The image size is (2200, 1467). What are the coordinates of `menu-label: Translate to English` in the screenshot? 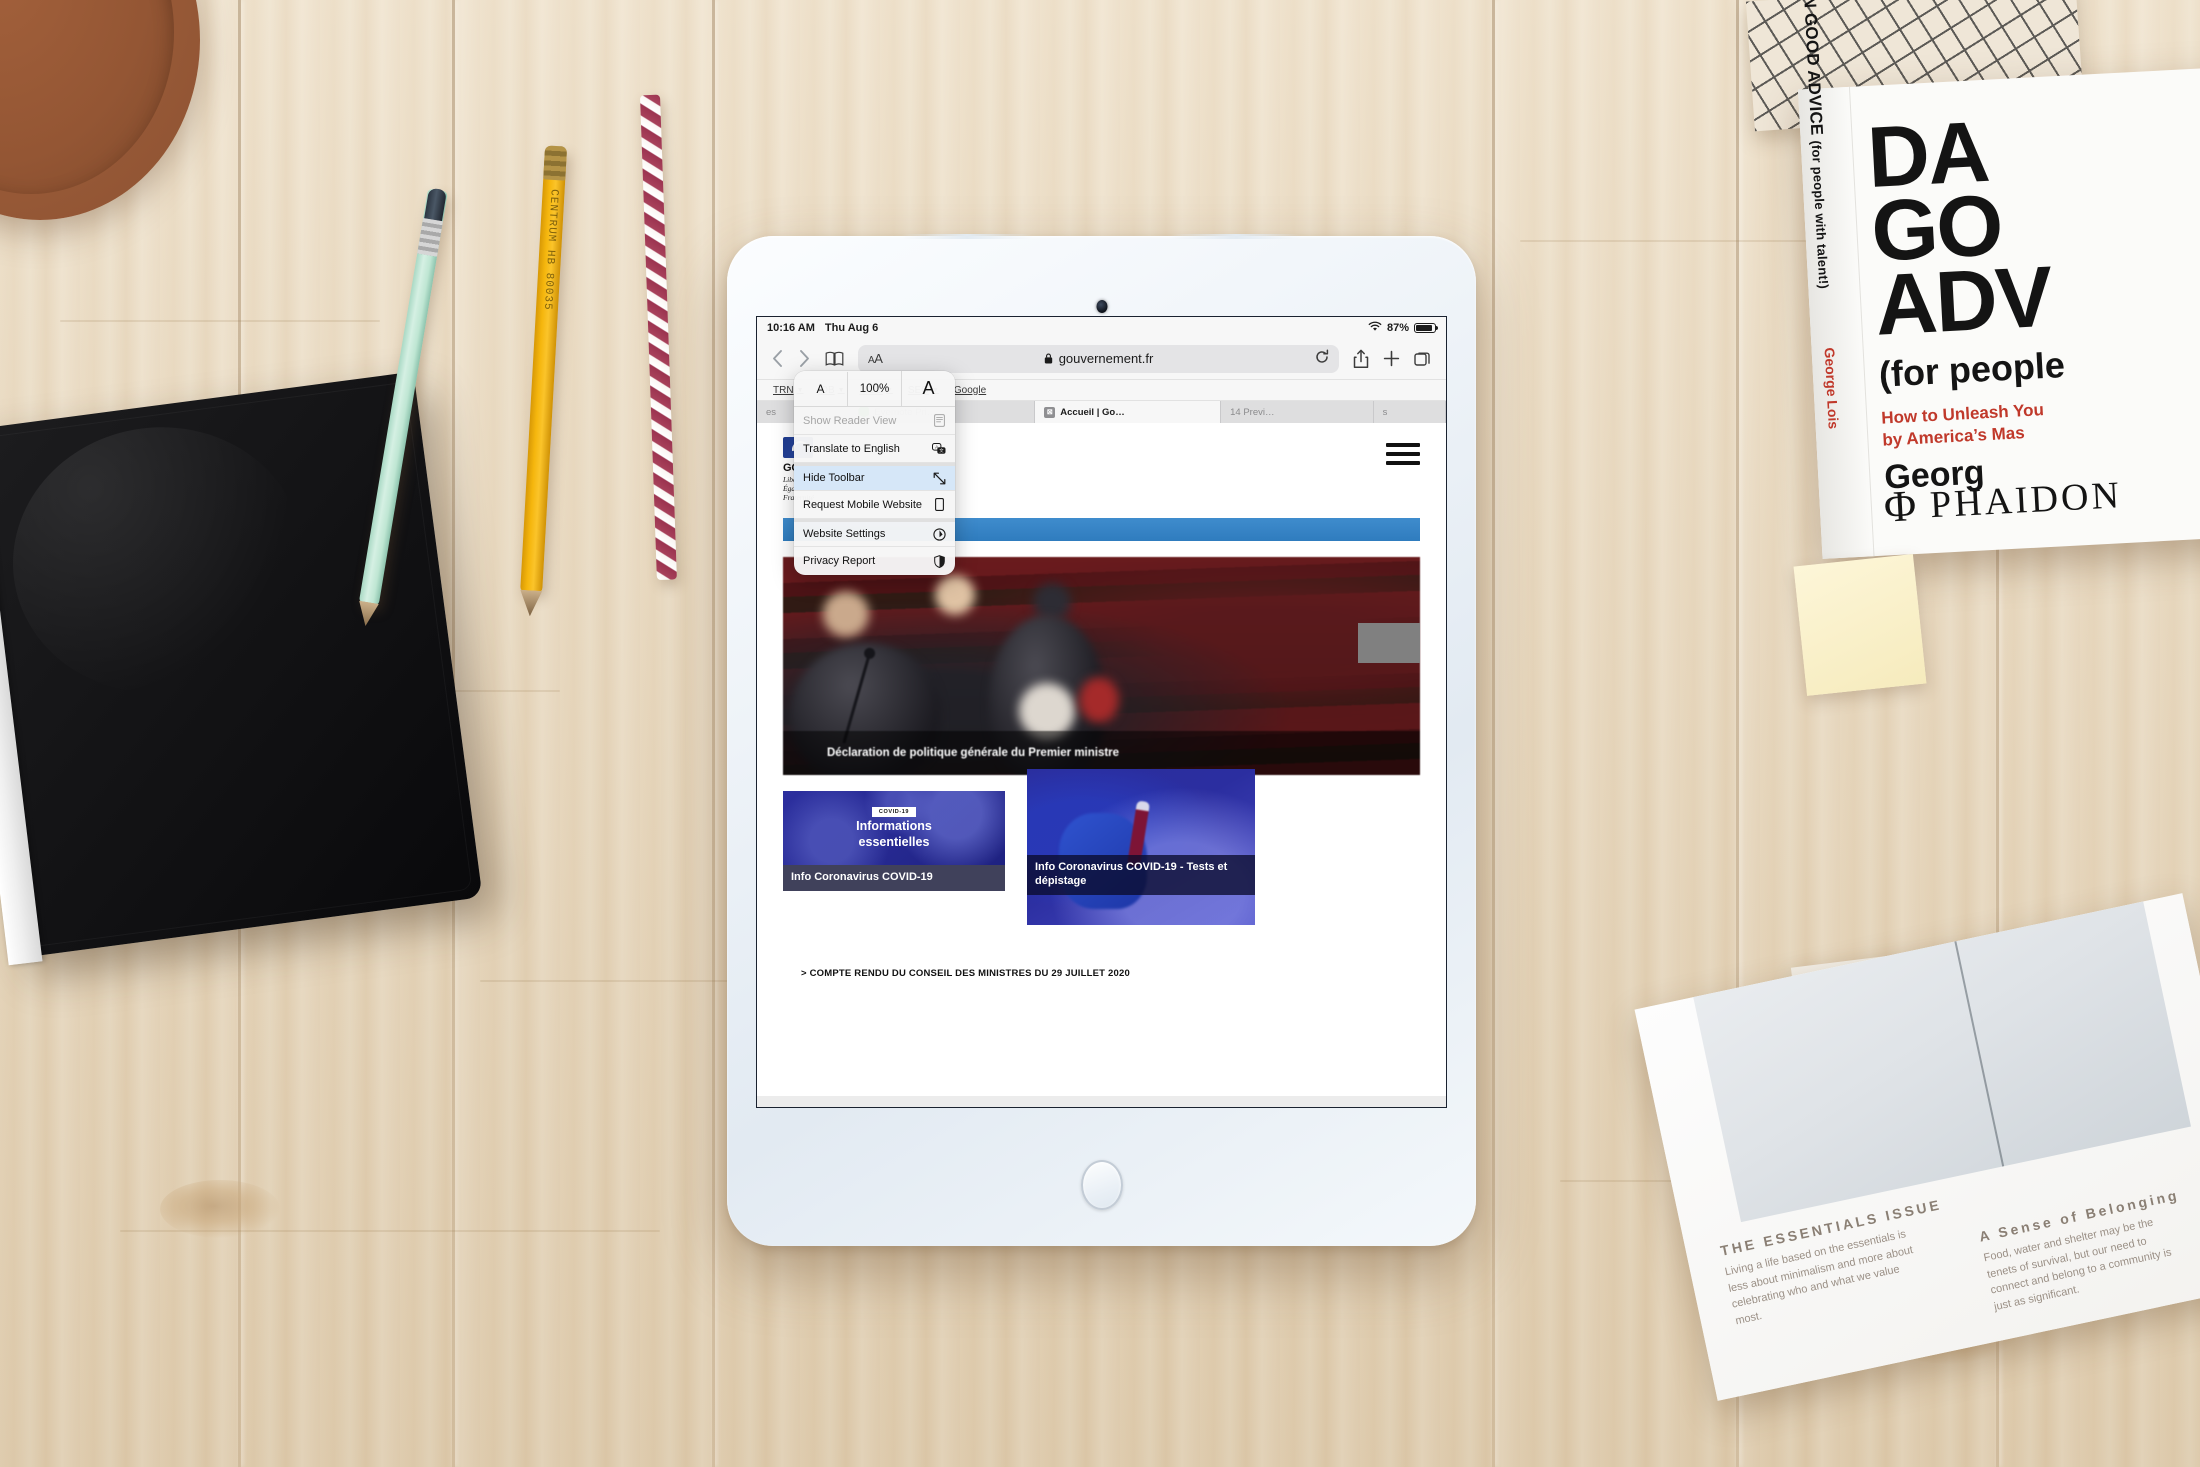 It's located at (851, 448).